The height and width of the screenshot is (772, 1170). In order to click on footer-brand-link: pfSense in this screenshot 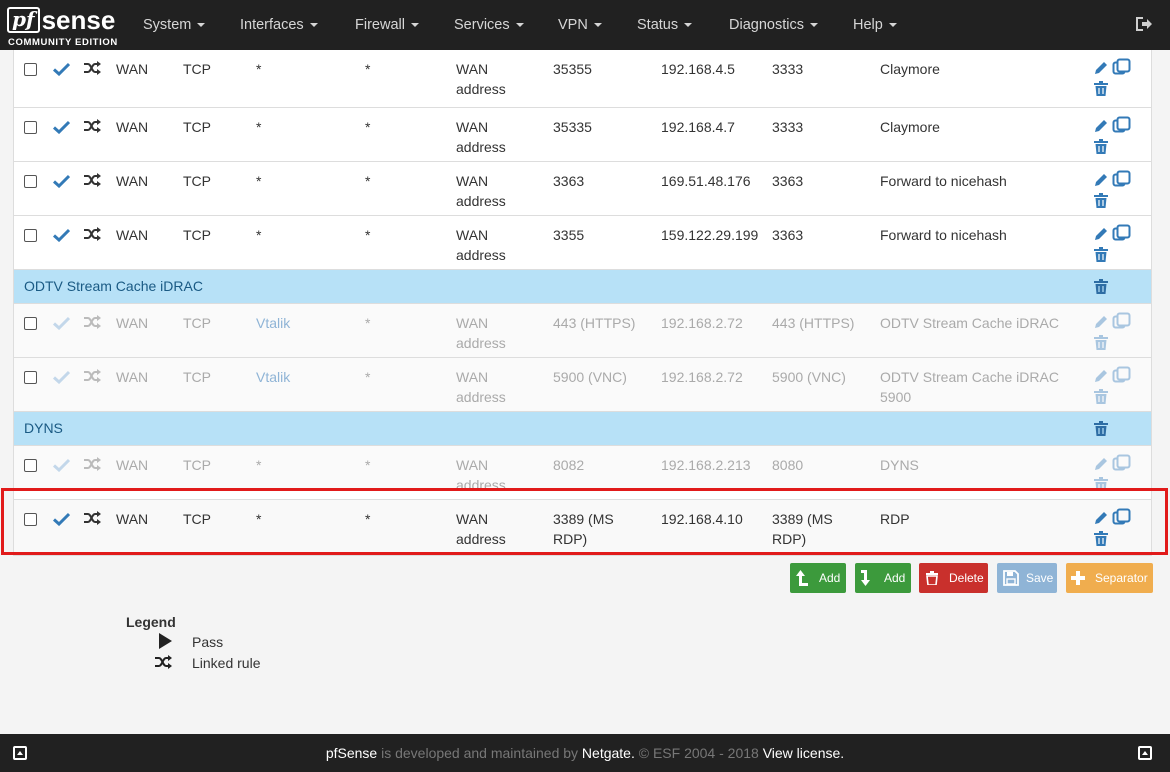, I will do `click(351, 753)`.